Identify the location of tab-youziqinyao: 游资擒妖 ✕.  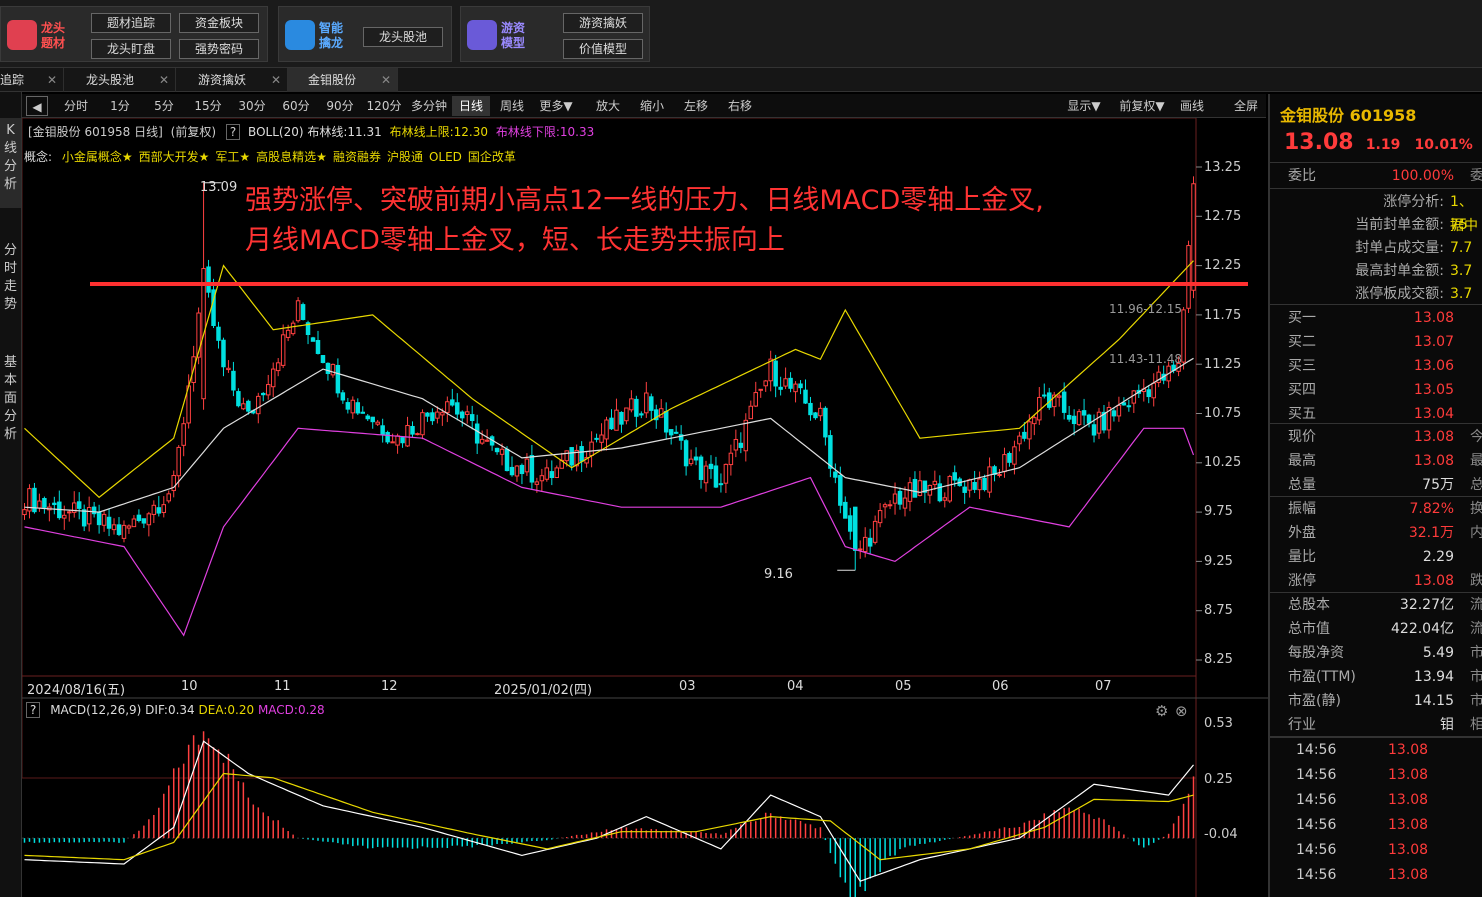
(232, 80).